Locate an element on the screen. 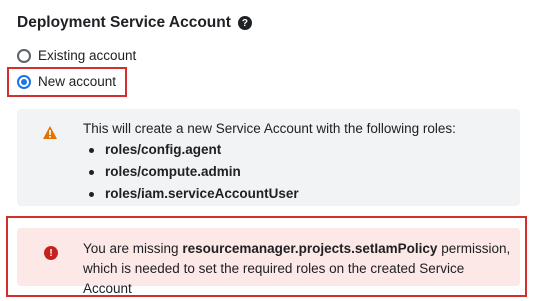  role-item: roles/compute.admin is located at coordinates (194, 172).